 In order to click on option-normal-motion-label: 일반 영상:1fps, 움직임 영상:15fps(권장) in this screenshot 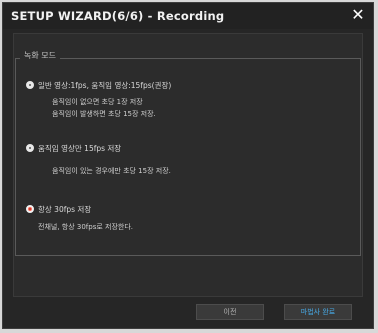, I will do `click(105, 85)`.